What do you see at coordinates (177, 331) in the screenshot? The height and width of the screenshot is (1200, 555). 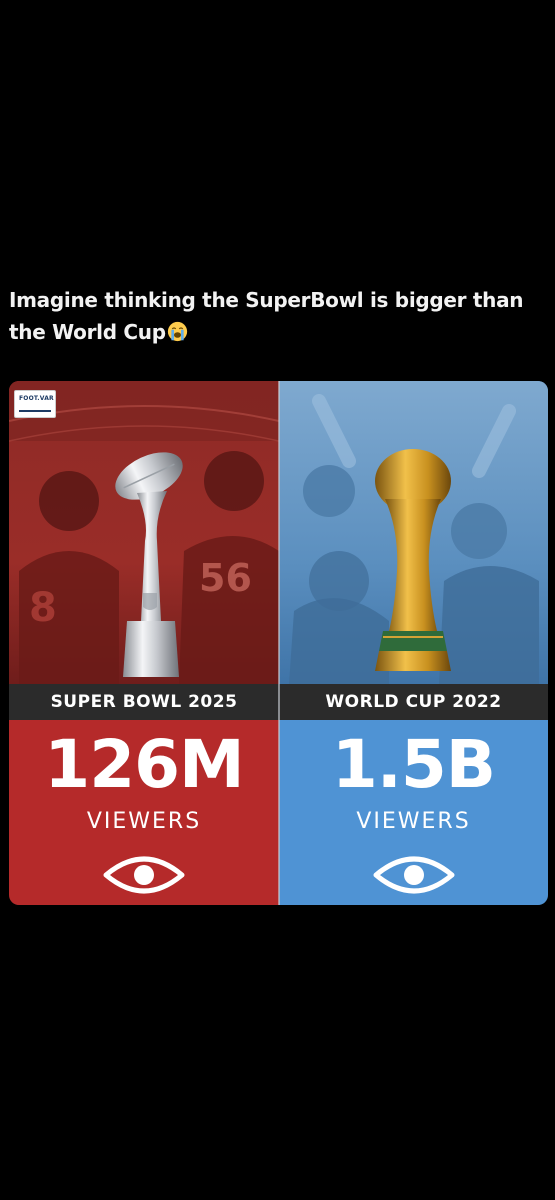 I see `loudly-crying-face-emoji` at bounding box center [177, 331].